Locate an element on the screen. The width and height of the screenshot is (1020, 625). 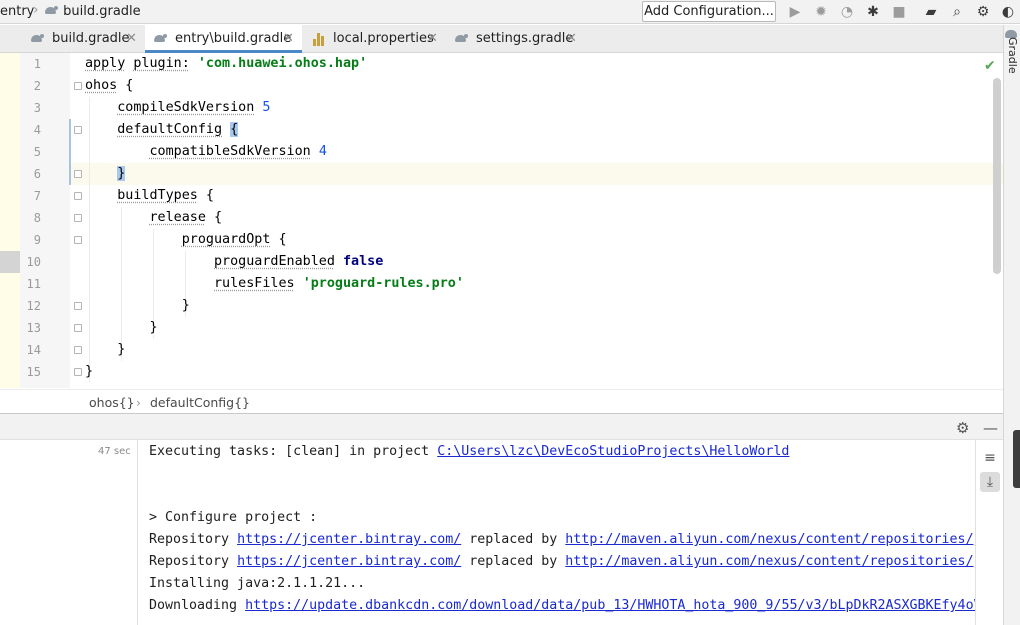
vertical-scrollbar is located at coordinates (997, 176).